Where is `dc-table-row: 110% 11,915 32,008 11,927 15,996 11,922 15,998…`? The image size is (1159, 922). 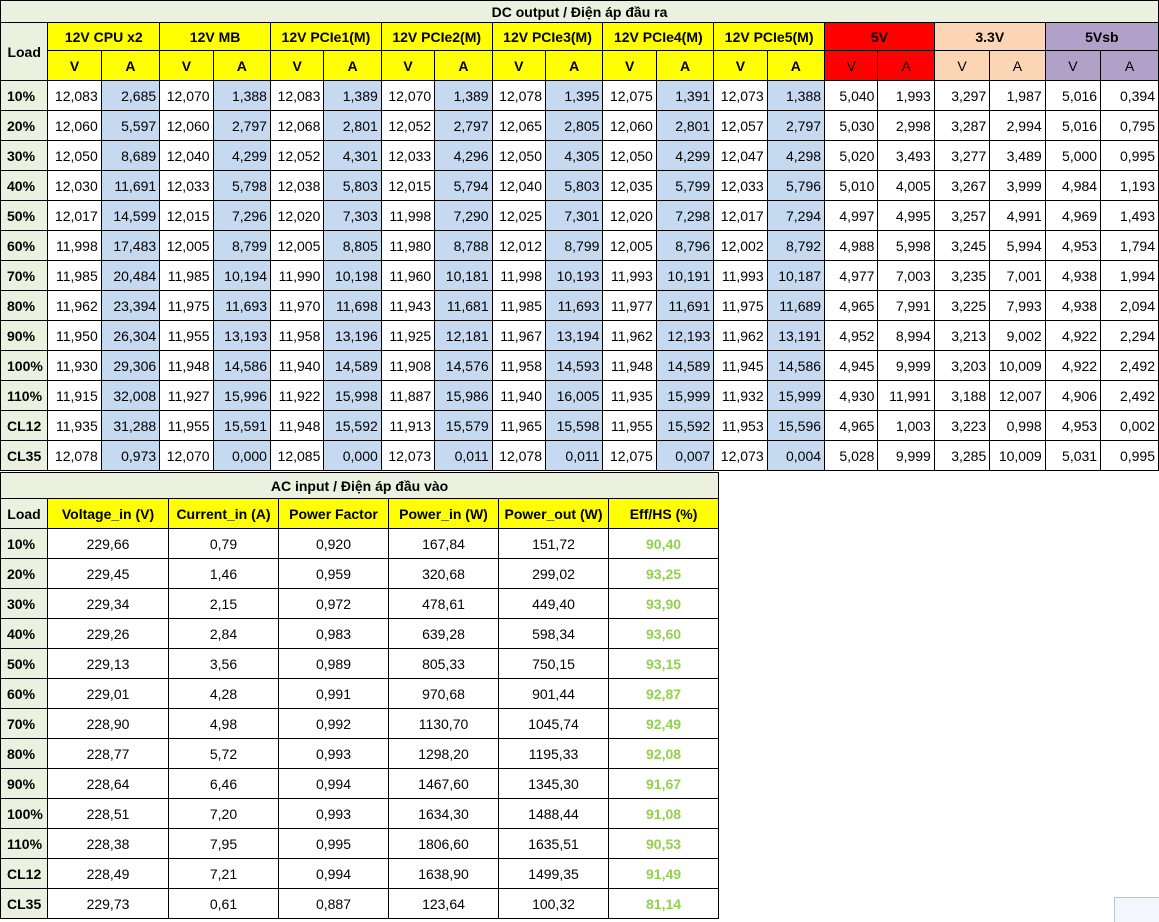
dc-table-row: 110% 11,915 32,008 11,927 15,996 11,922 15,998… is located at coordinates (579, 395).